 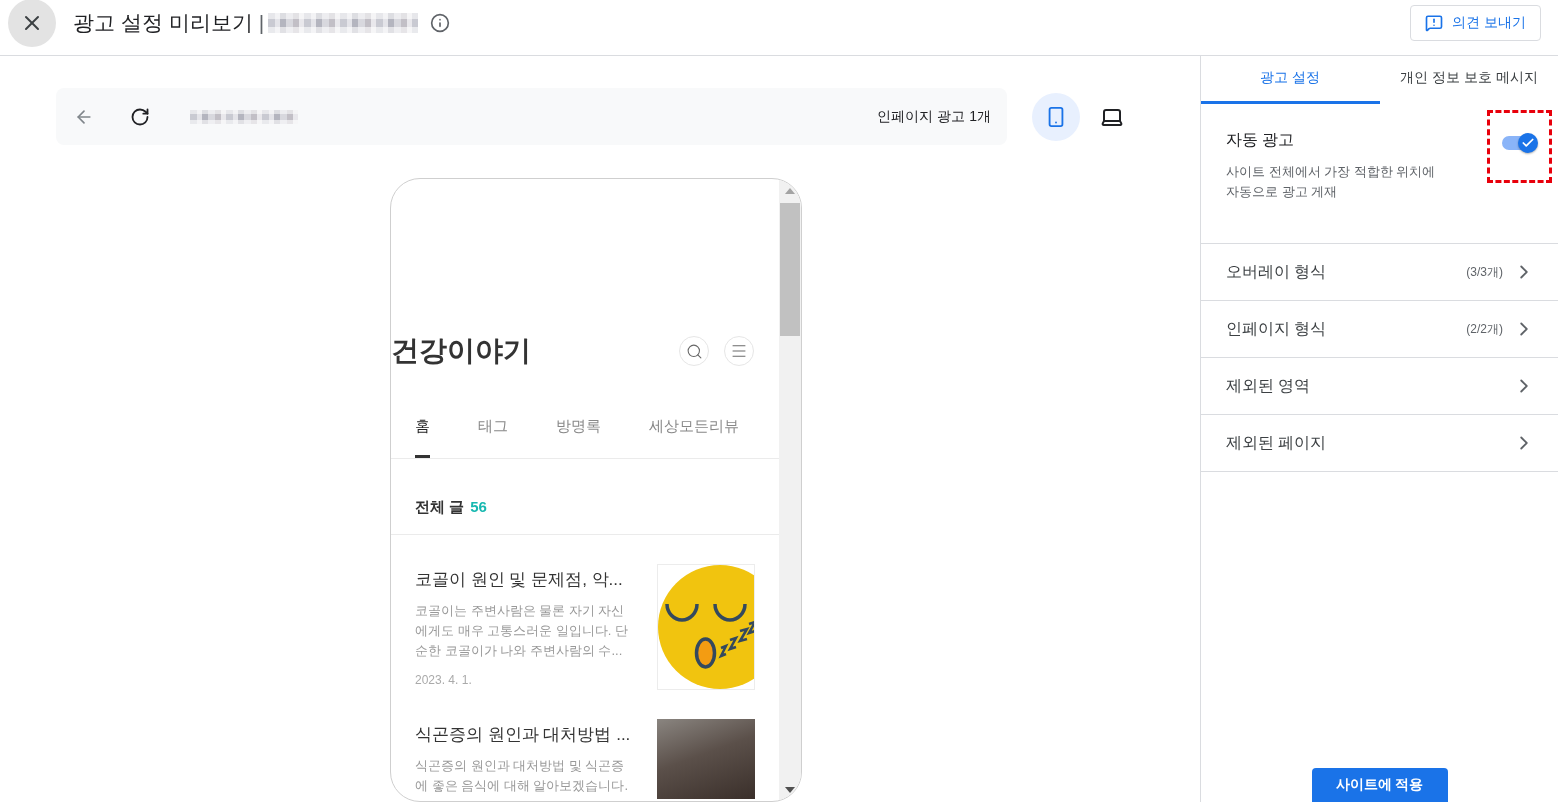 What do you see at coordinates (1468, 80) in the screenshot?
I see `panel-tab: 개인 정보 보호 메시지` at bounding box center [1468, 80].